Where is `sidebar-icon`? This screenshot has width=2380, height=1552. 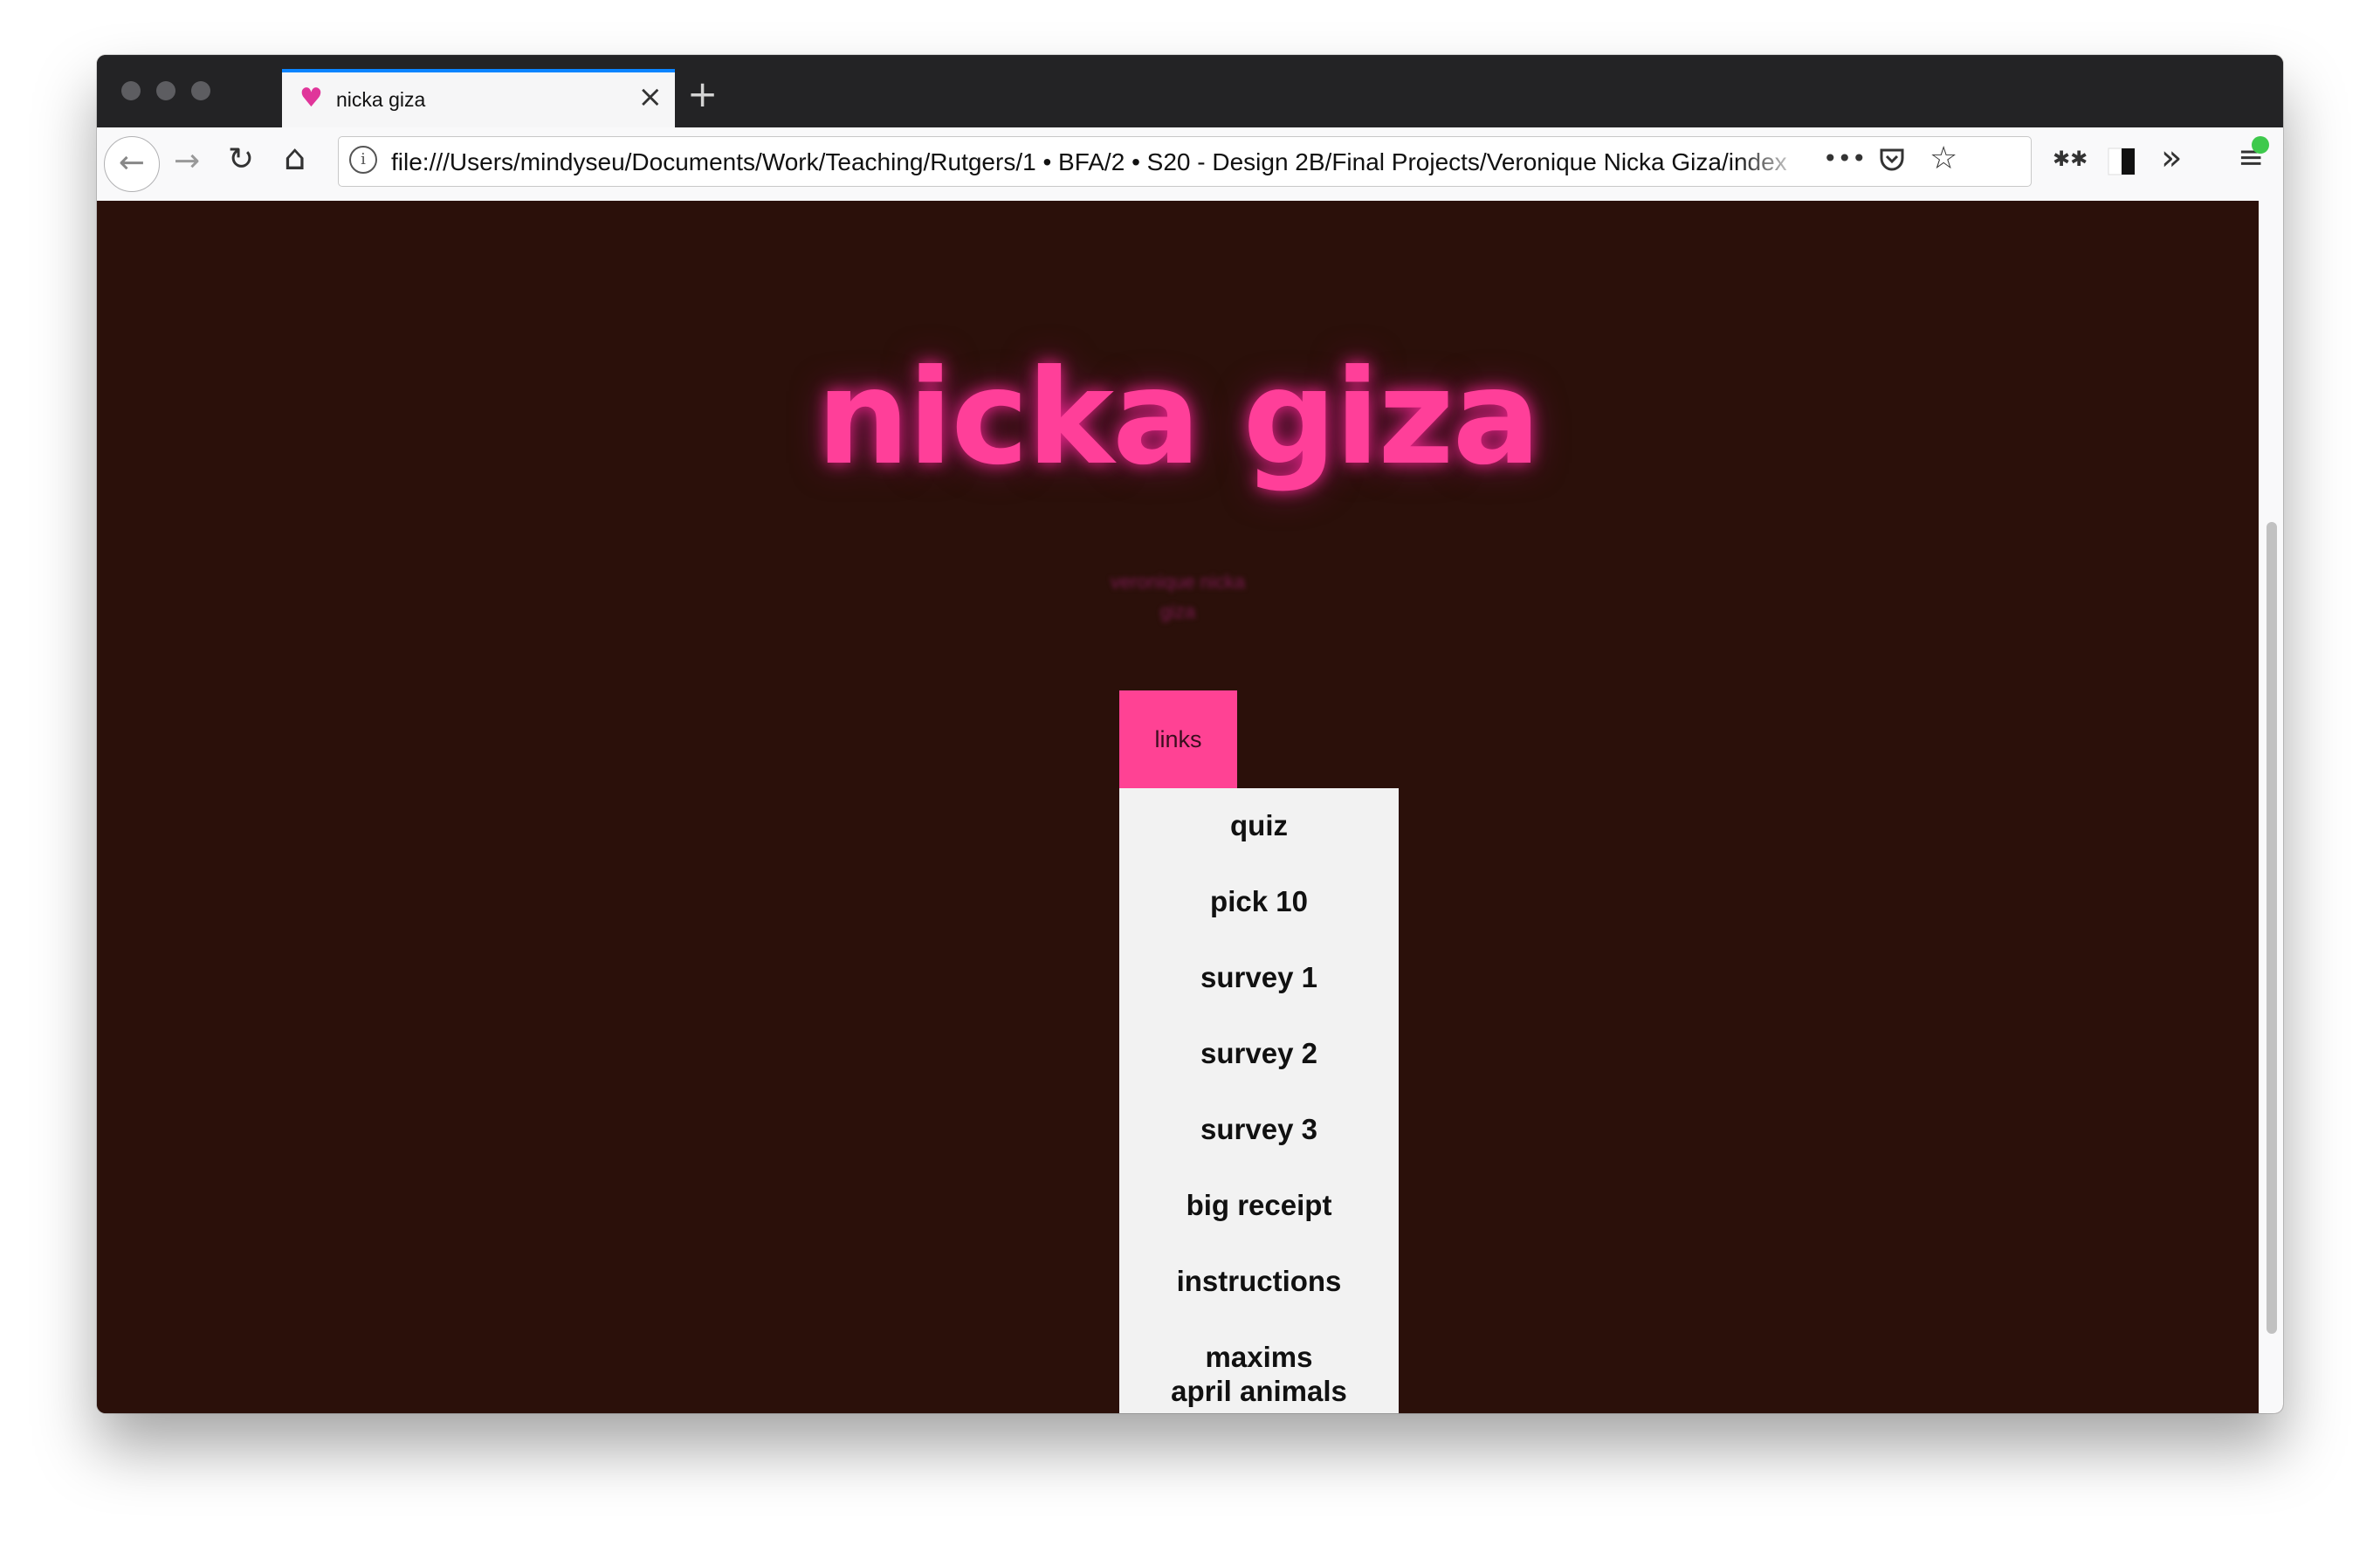 sidebar-icon is located at coordinates (2121, 161).